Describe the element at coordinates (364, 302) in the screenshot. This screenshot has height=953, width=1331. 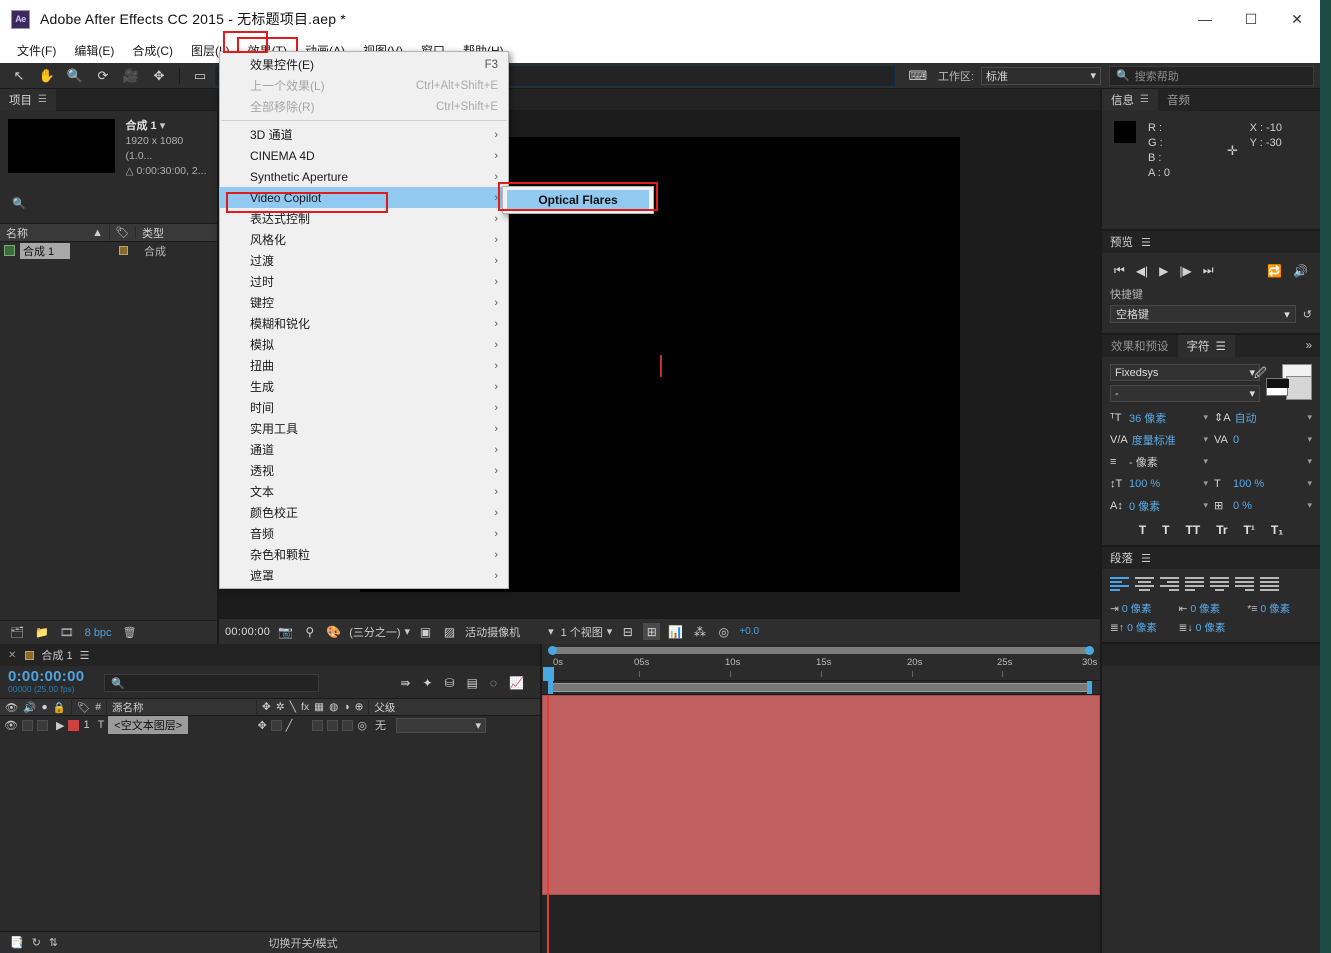
I see `menu-category-keying: 键控 ›` at that location.